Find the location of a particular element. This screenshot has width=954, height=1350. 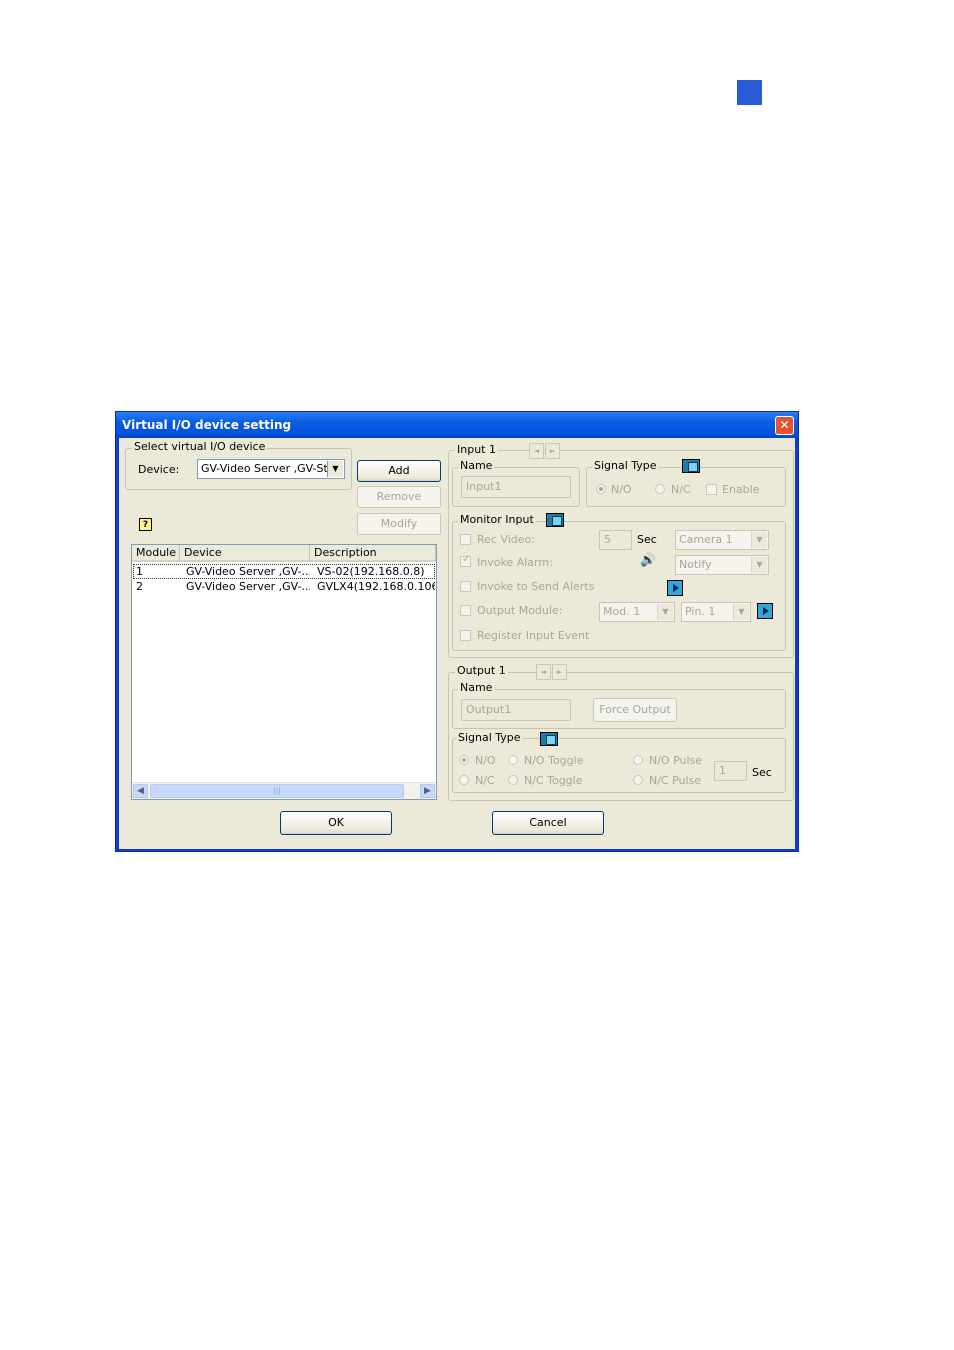

register-event-checkbox is located at coordinates (465, 635).